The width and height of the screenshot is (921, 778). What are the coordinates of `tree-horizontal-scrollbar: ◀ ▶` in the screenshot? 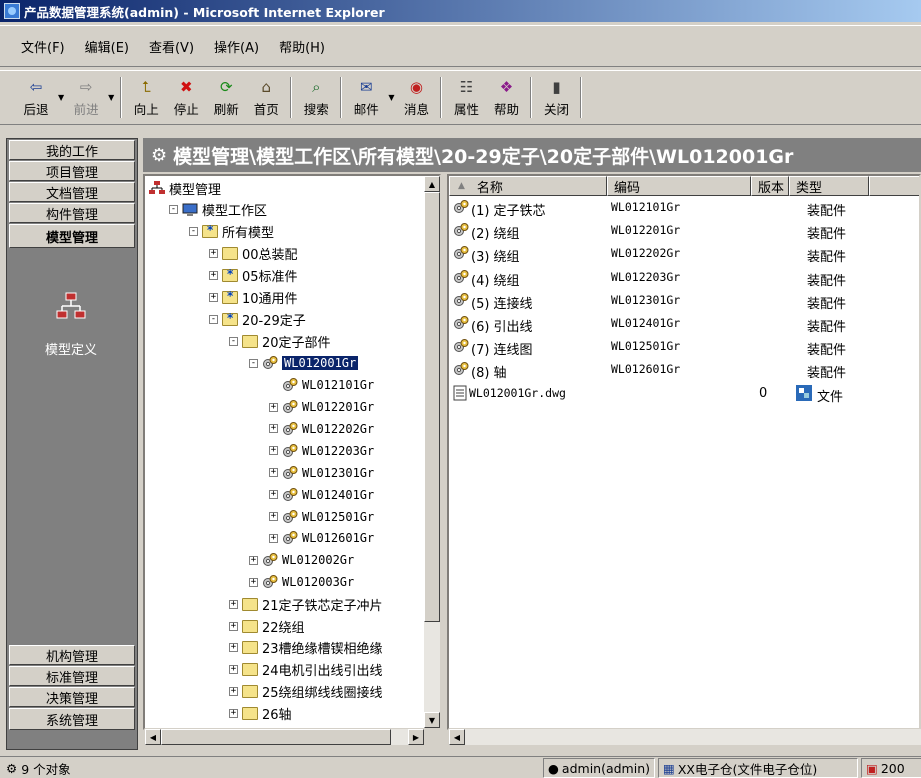 It's located at (284, 737).